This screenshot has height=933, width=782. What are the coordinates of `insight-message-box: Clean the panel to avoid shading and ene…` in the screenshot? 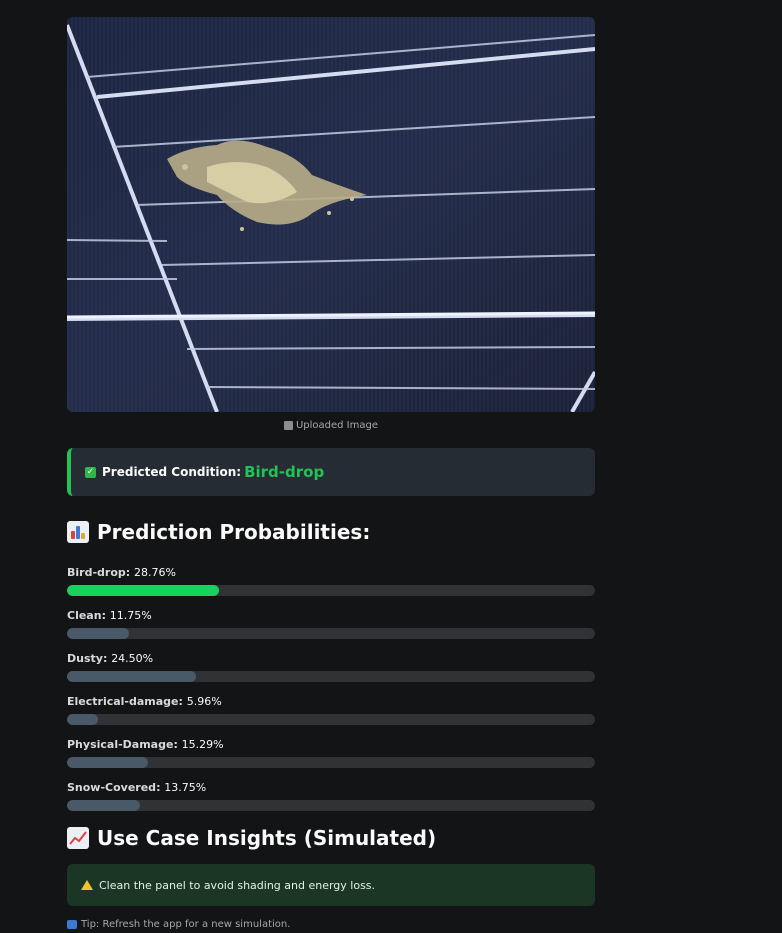 It's located at (331, 885).